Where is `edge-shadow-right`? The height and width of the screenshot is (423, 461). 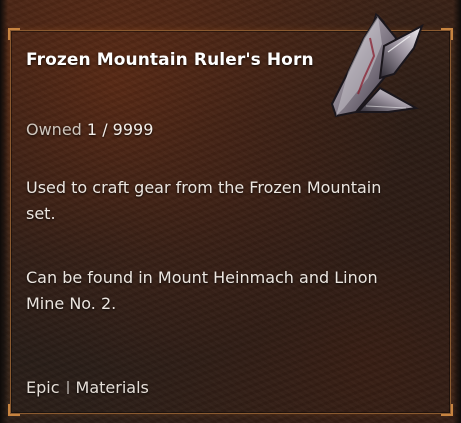
edge-shadow-right is located at coordinates (457, 211).